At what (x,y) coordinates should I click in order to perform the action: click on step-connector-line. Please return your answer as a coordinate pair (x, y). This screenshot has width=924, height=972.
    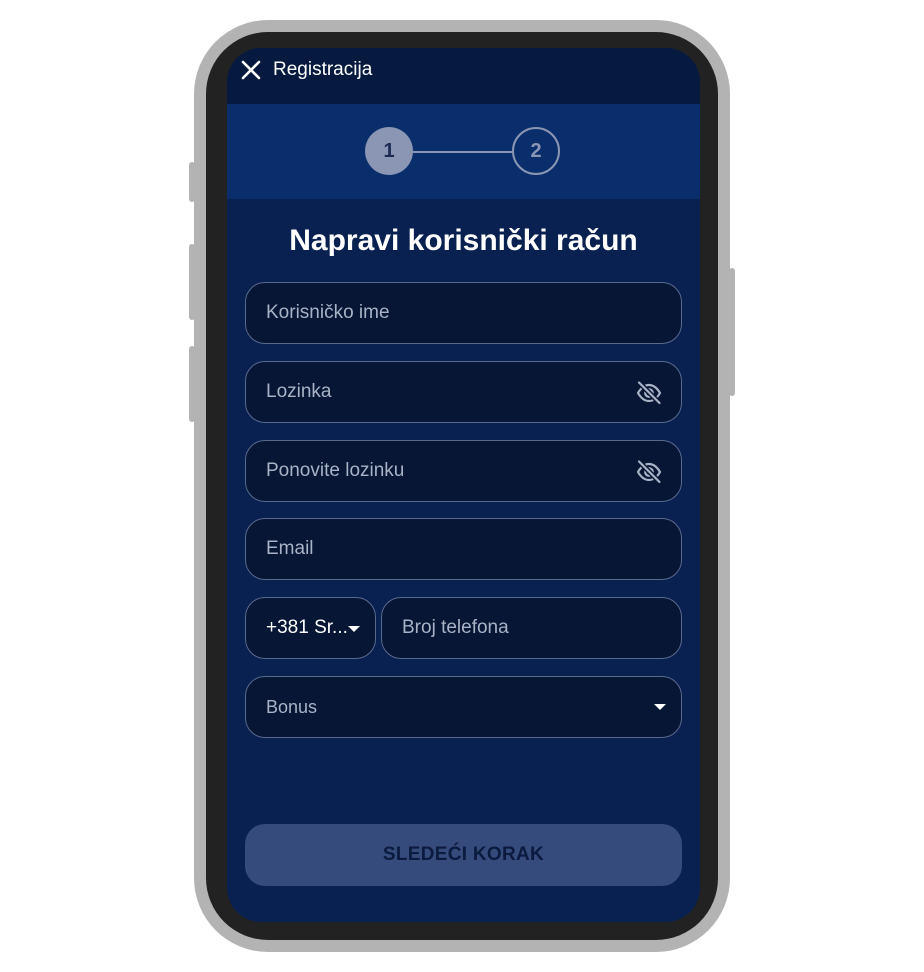
    Looking at the image, I should click on (462, 152).